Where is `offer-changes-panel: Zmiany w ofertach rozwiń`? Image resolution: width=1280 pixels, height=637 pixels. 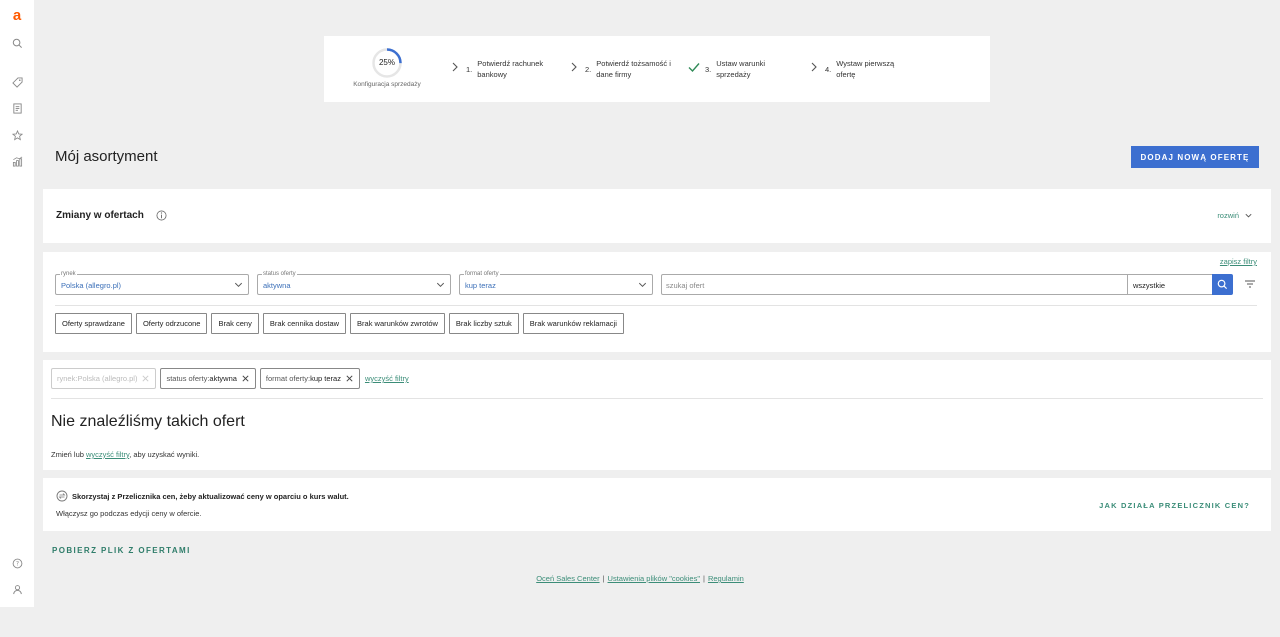
offer-changes-panel: Zmiany w ofertach rozwiń is located at coordinates (657, 216).